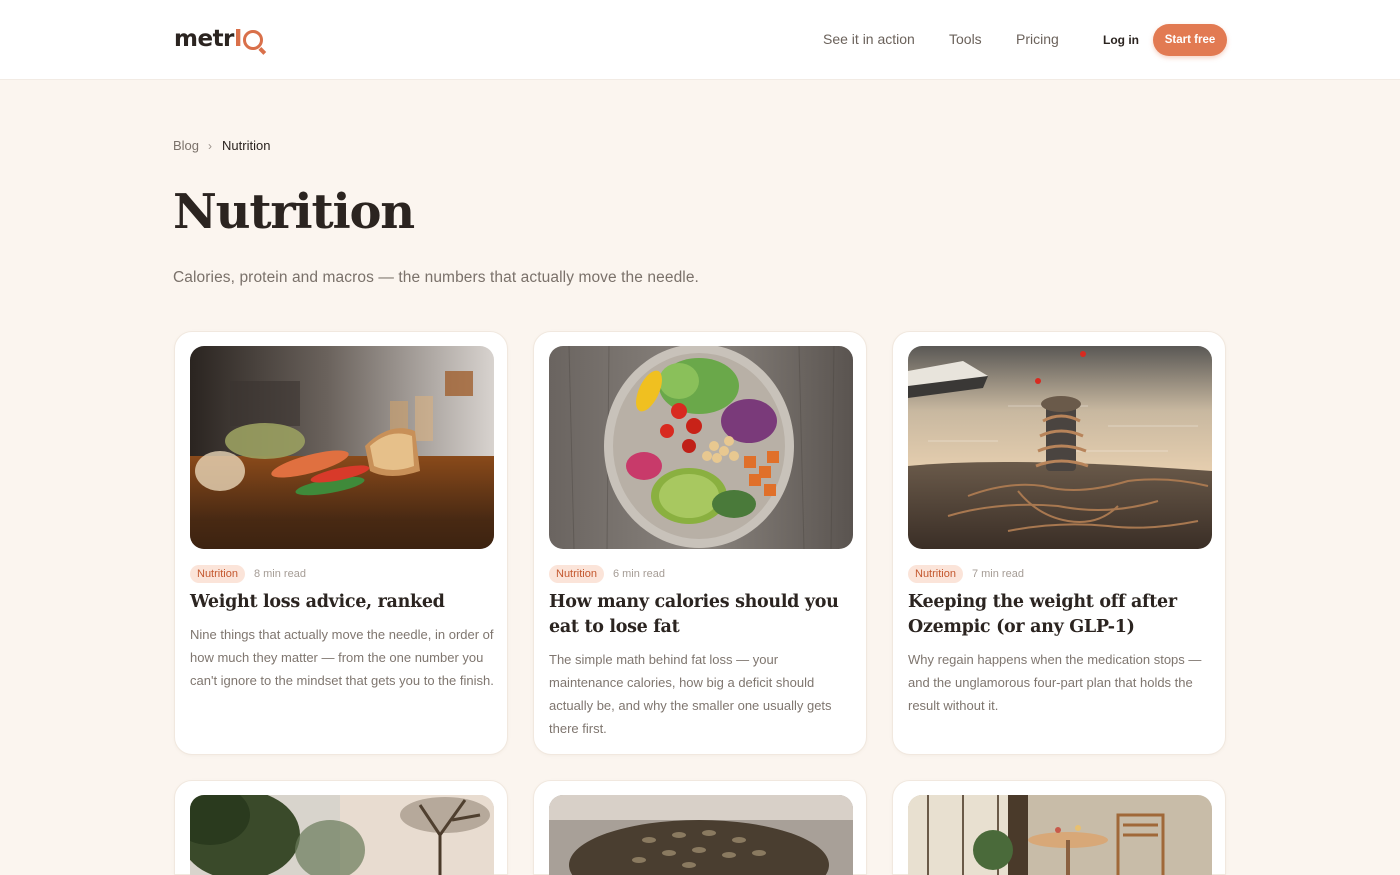 This screenshot has width=1400, height=875. I want to click on dining-room-photo, so click(1060, 835).